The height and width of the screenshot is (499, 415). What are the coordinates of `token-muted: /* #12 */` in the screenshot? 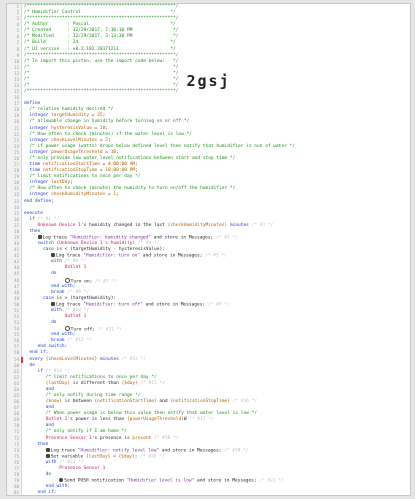 It's located at (79, 341).